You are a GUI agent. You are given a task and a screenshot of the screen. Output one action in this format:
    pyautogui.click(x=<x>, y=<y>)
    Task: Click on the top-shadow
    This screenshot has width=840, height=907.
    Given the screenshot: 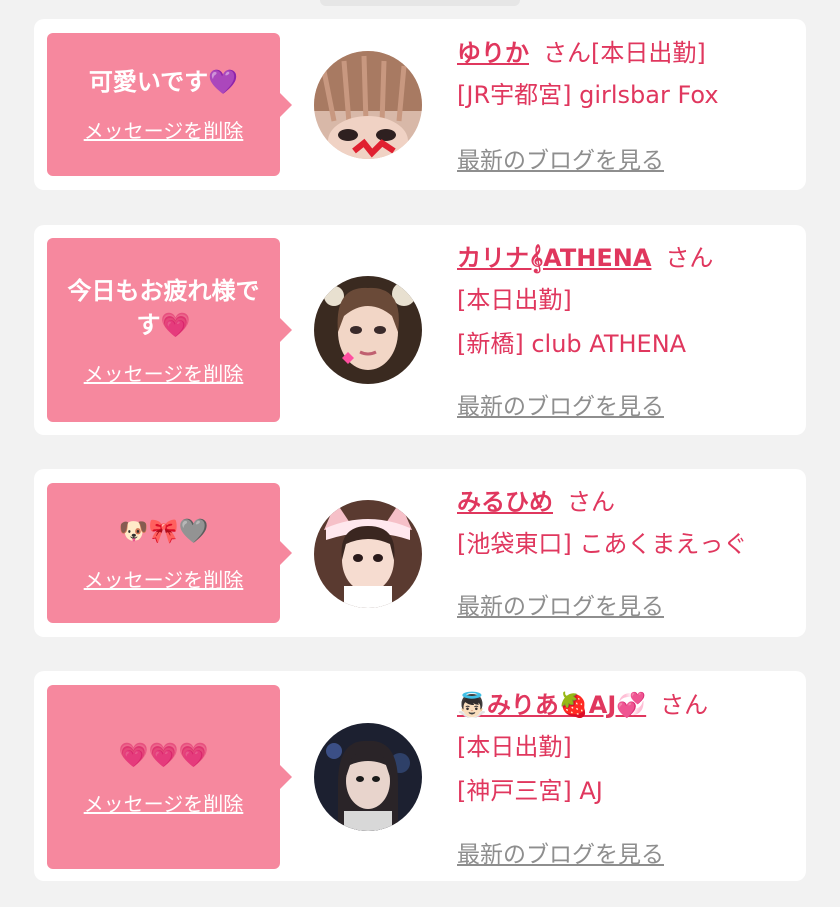 What is the action you would take?
    pyautogui.click(x=420, y=3)
    